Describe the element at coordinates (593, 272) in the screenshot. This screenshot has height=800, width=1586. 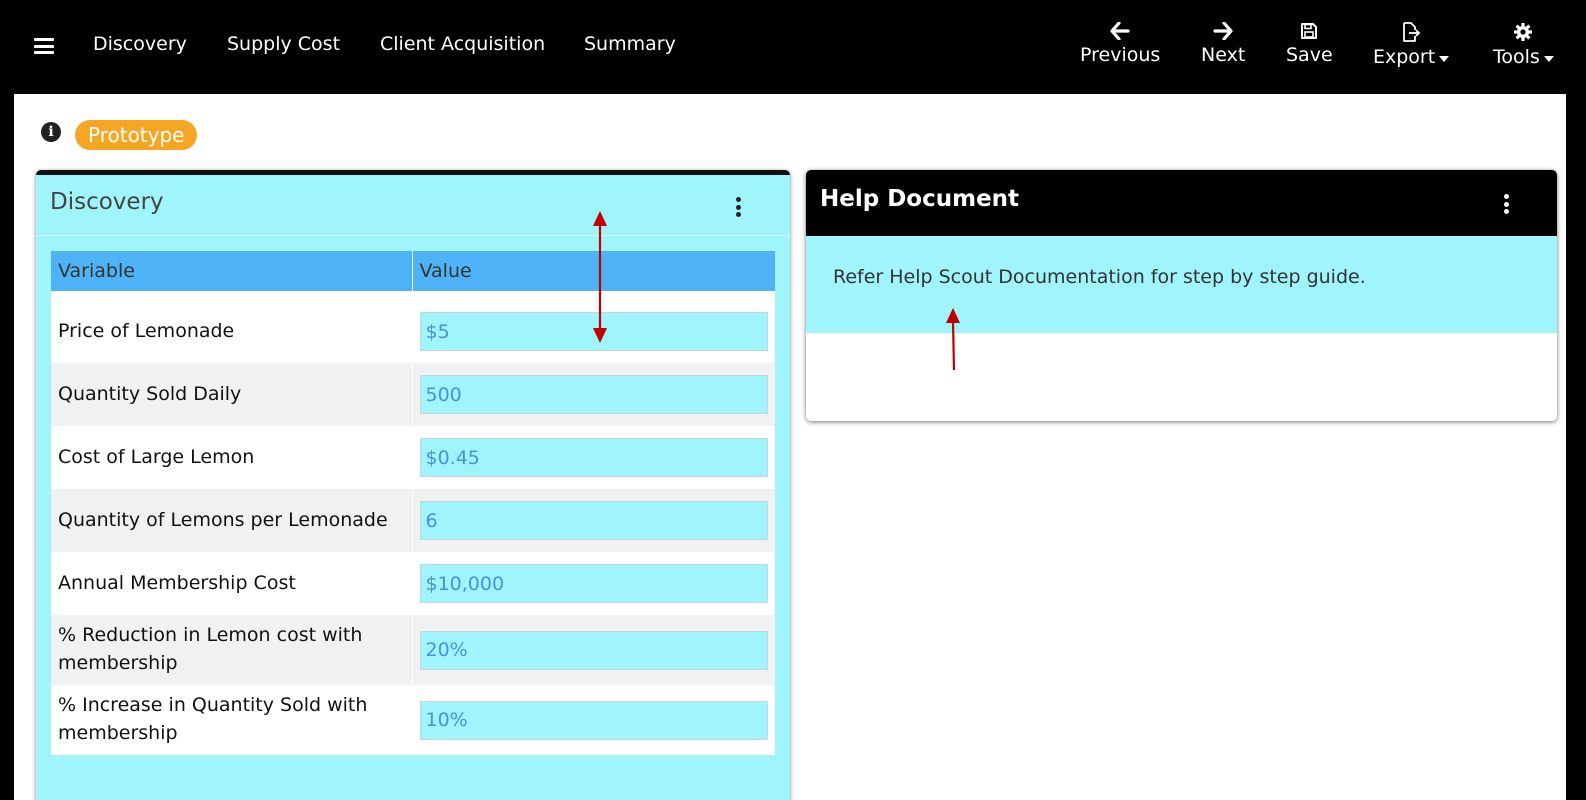
I see `column-header-value: Value` at that location.